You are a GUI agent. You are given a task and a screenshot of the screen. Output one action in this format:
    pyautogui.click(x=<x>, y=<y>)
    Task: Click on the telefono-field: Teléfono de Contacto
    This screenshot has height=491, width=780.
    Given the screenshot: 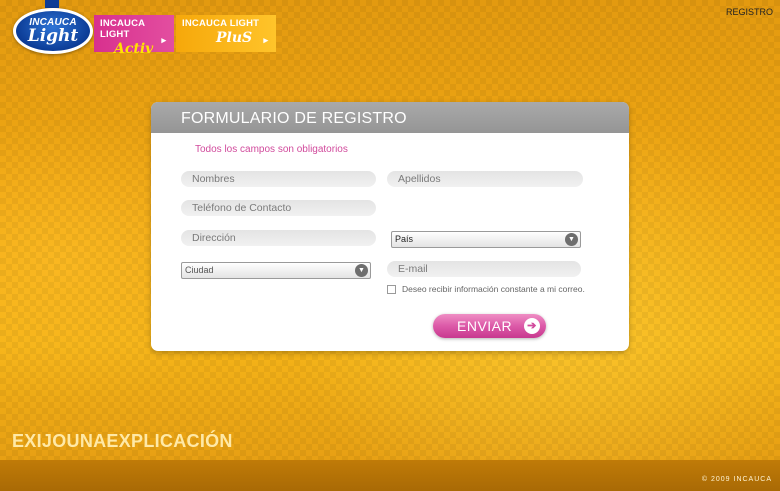 What is the action you would take?
    pyautogui.click(x=278, y=208)
    